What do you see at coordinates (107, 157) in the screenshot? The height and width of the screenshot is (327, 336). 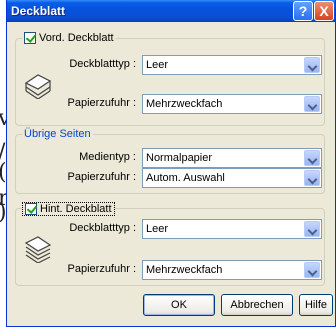 I see `media-type-label: Medientyp :` at bounding box center [107, 157].